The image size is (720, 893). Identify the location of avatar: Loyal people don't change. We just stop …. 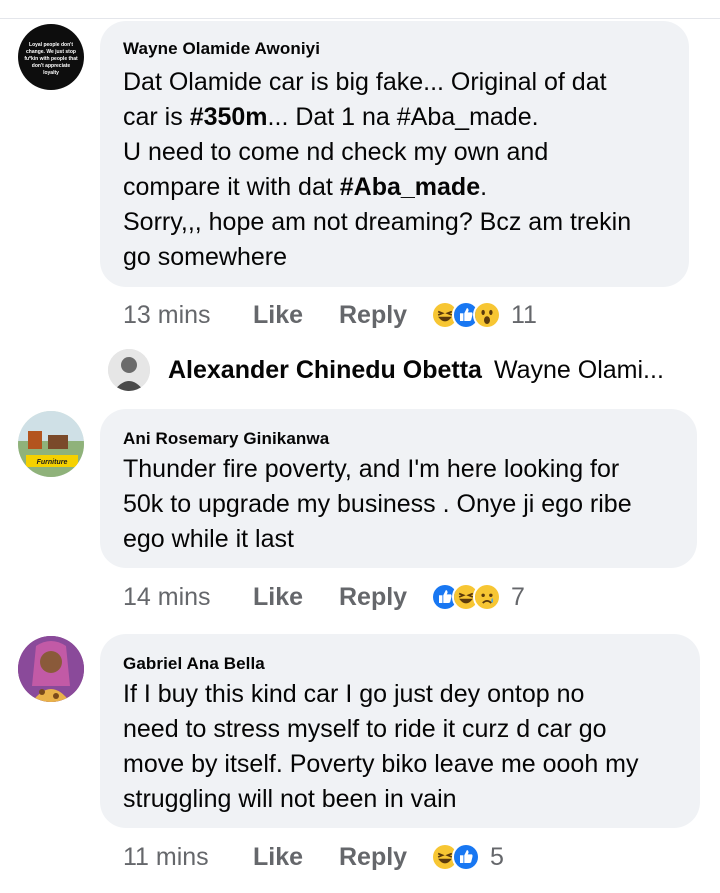
(51, 57).